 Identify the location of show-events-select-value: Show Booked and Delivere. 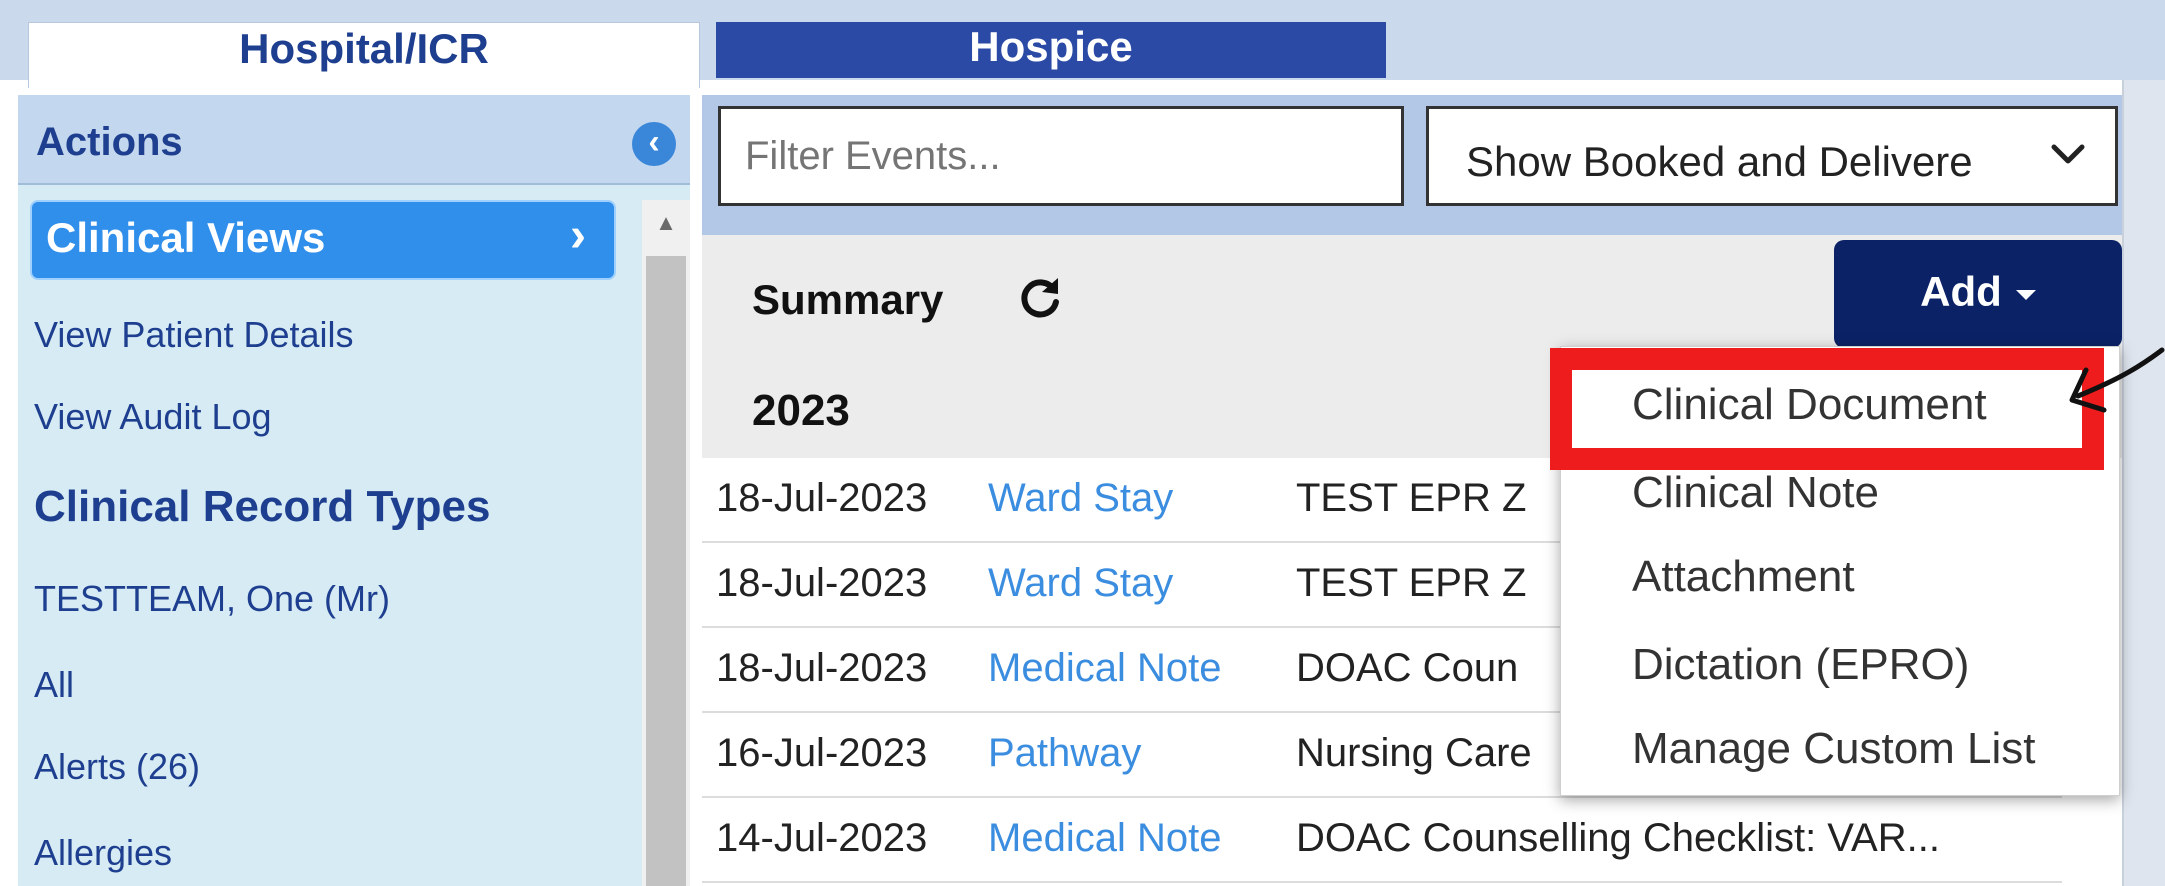
(1719, 161).